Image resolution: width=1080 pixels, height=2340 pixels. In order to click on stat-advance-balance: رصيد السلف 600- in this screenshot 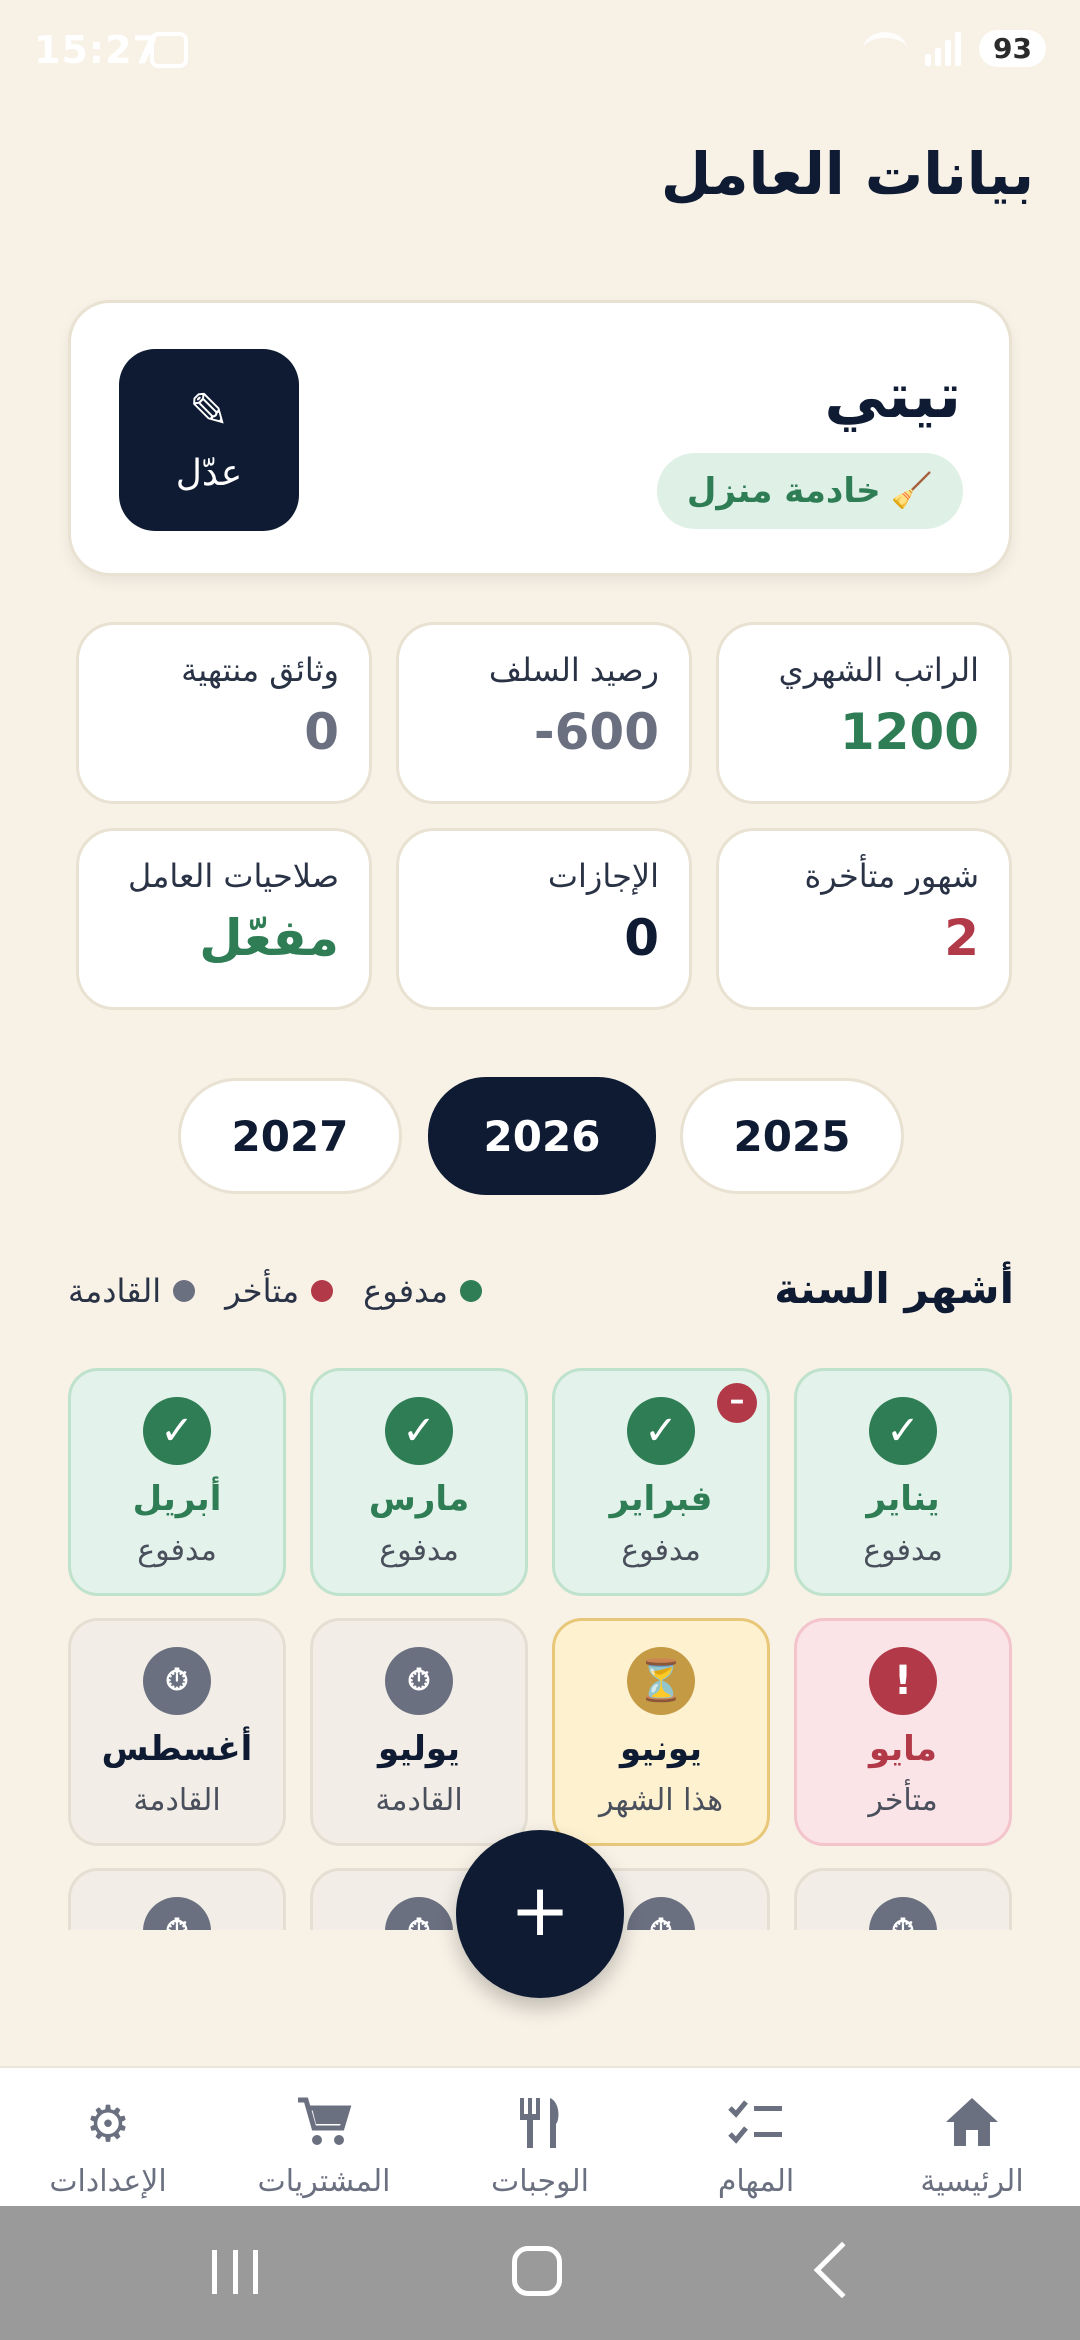, I will do `click(544, 713)`.